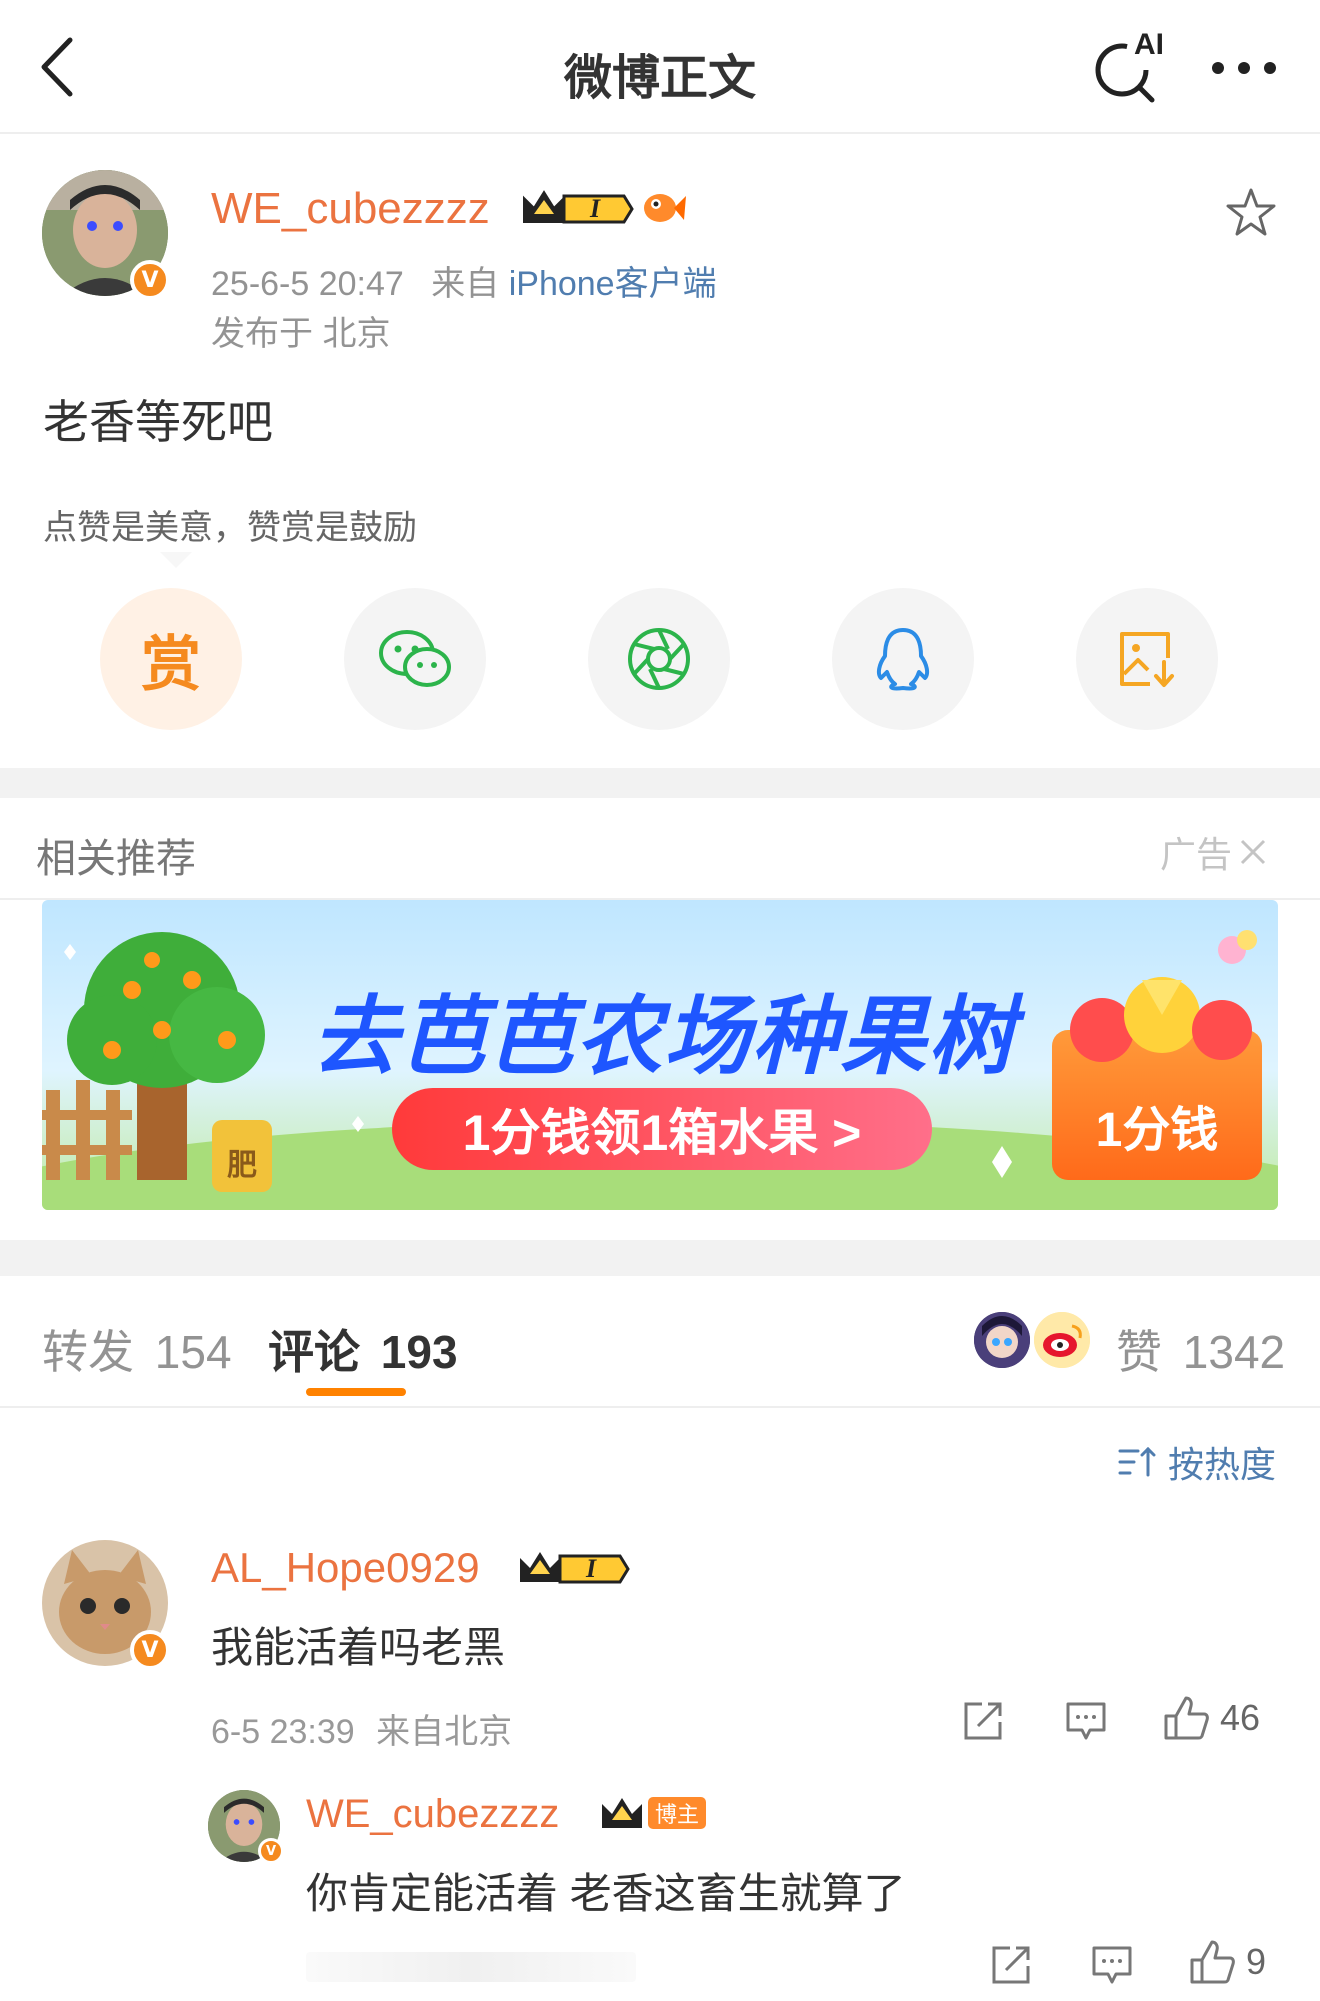 This screenshot has height=2001, width=1320. Describe the element at coordinates (356, 1392) in the screenshot. I see `active-tab-indicator` at that location.